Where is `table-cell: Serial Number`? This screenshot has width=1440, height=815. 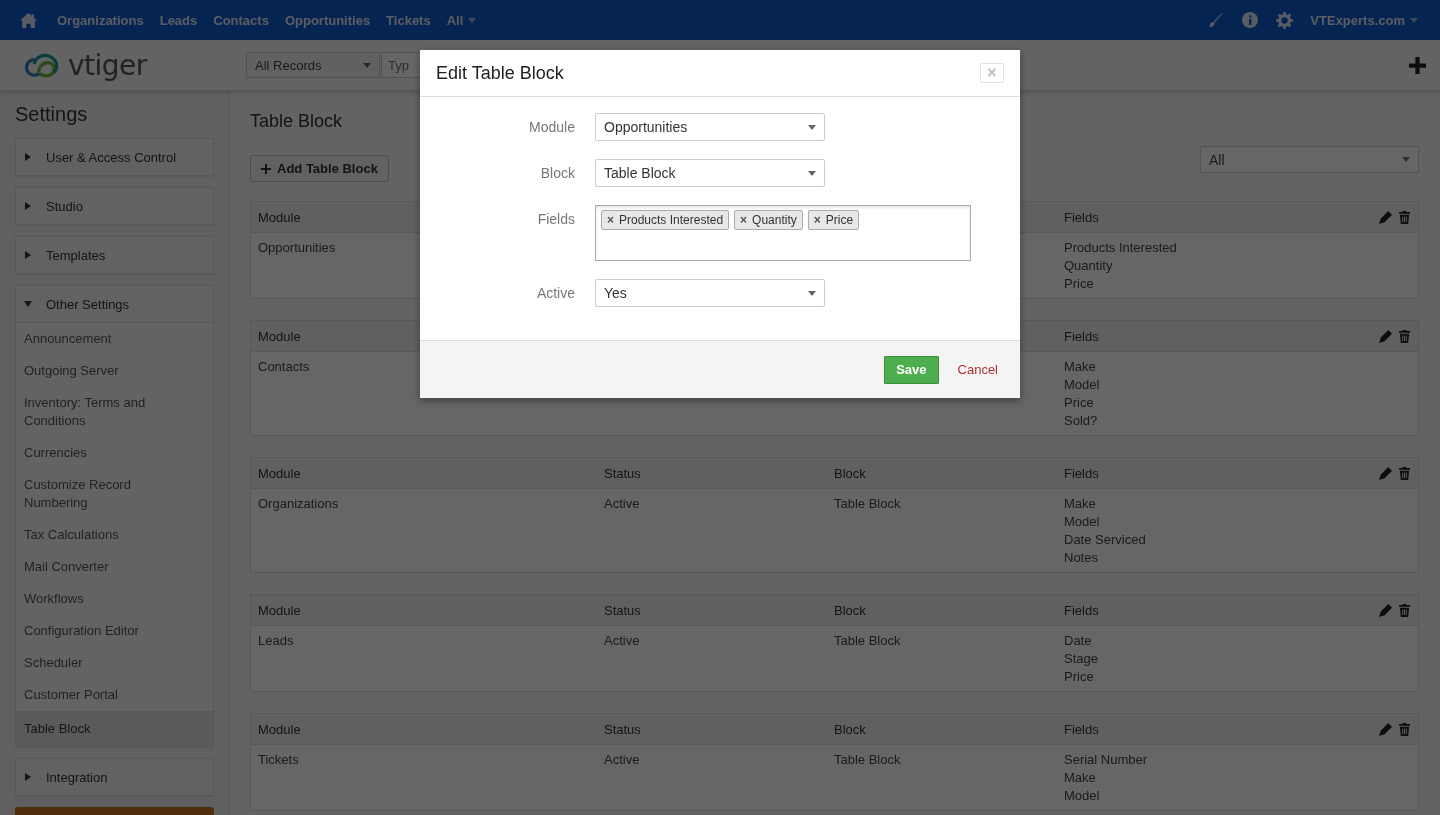 table-cell: Serial Number is located at coordinates (1106, 760).